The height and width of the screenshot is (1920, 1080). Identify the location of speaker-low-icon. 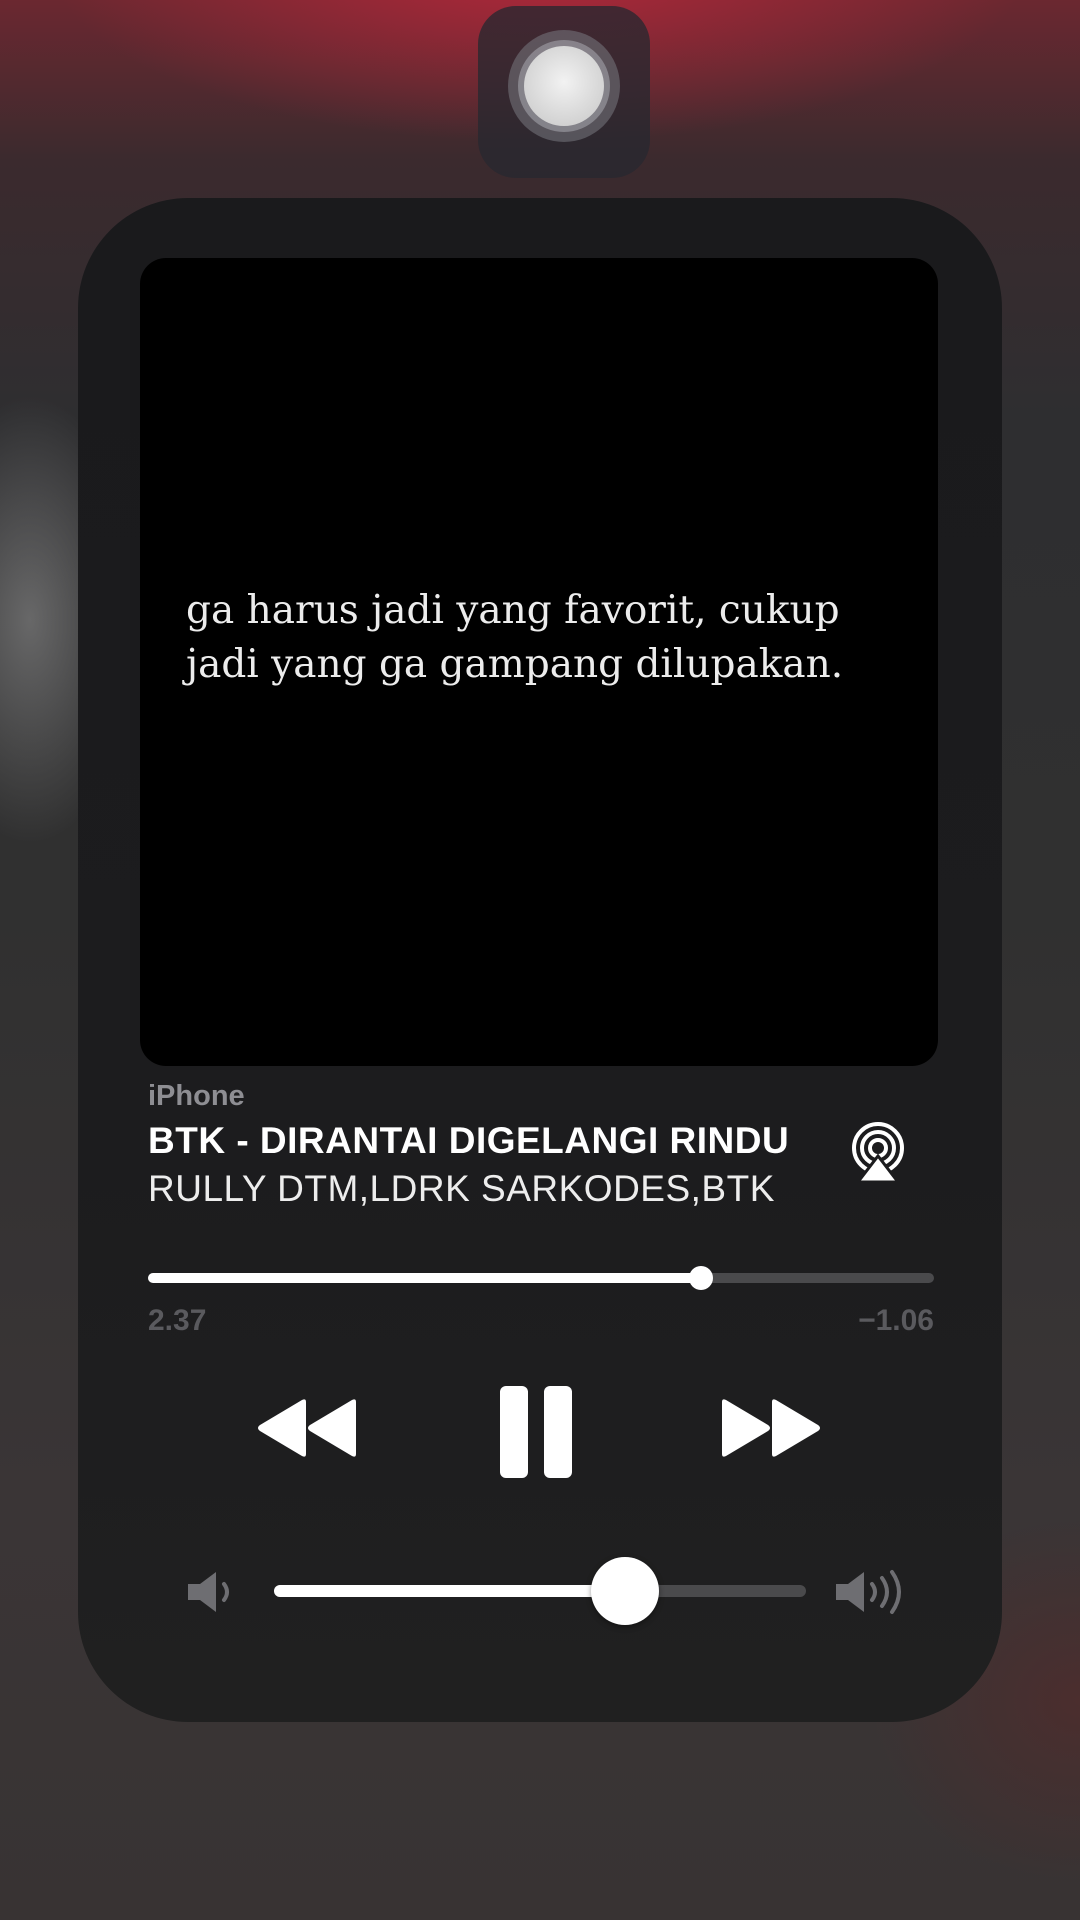
(212, 1592).